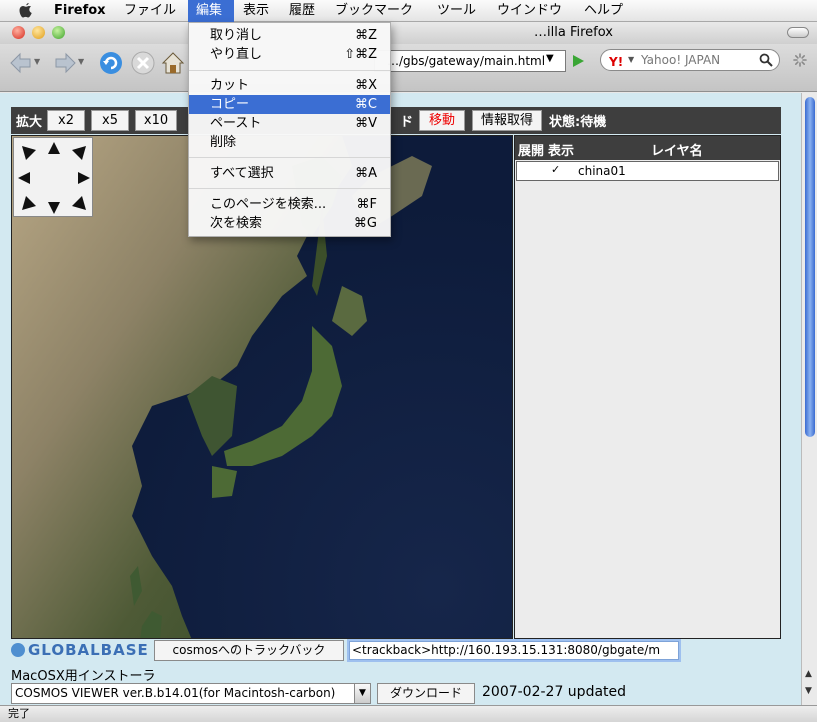 The height and width of the screenshot is (722, 817). I want to click on globalbase-logo: GLOBALBASE, so click(80, 650).